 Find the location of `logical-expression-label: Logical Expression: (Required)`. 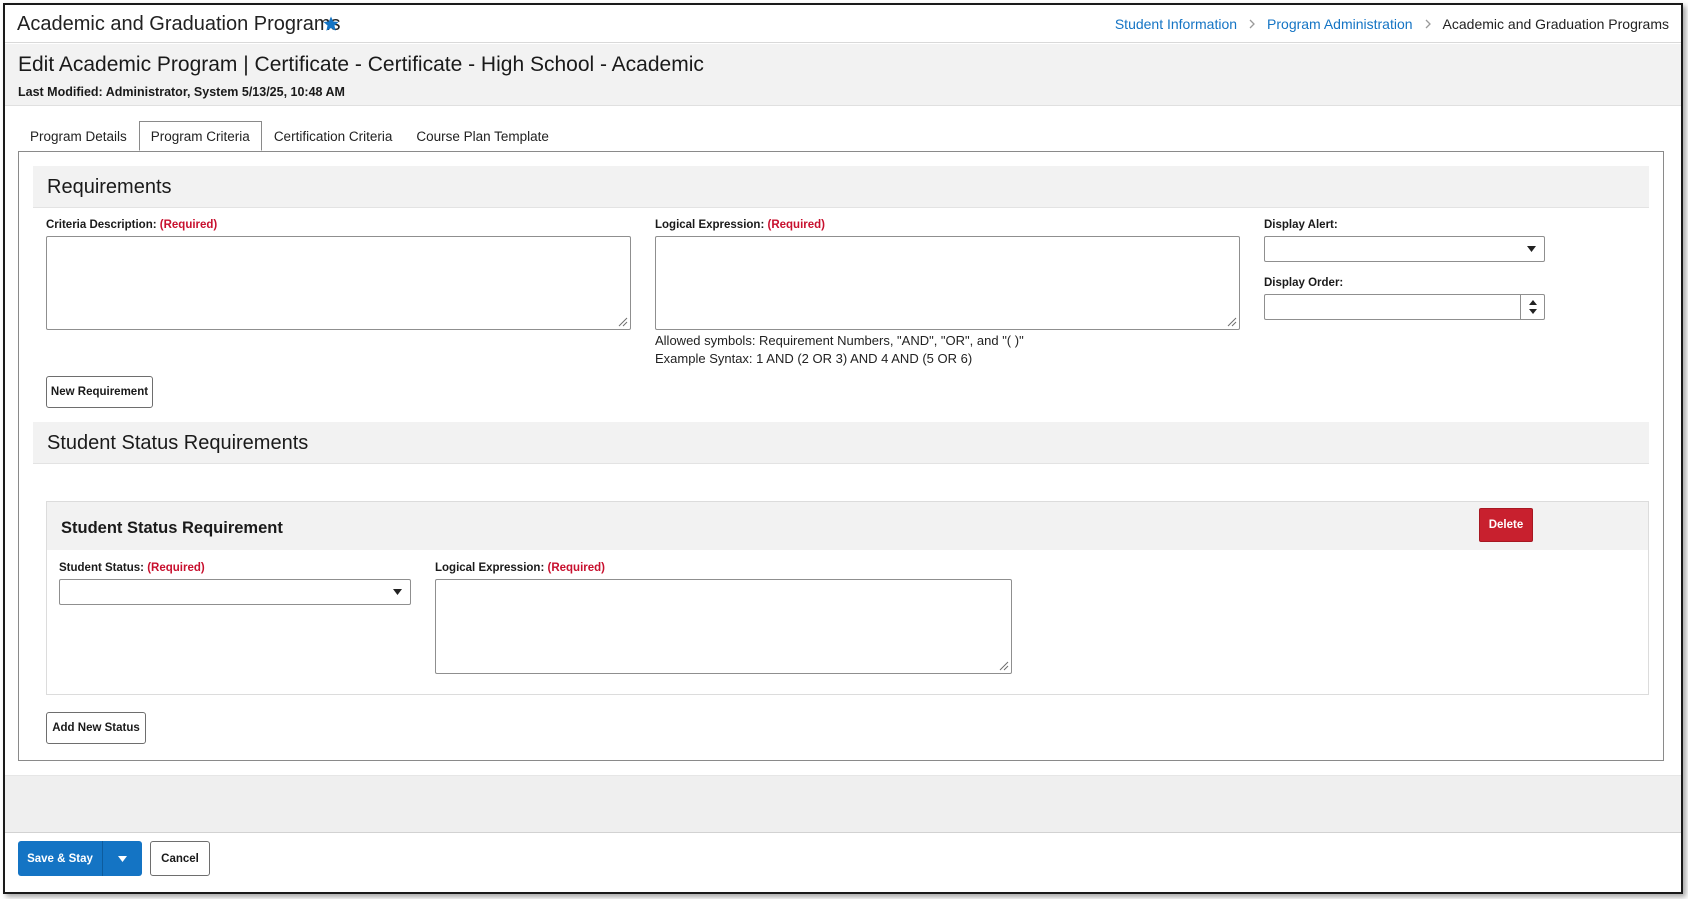

logical-expression-label: Logical Expression: (Required) is located at coordinates (740, 225).